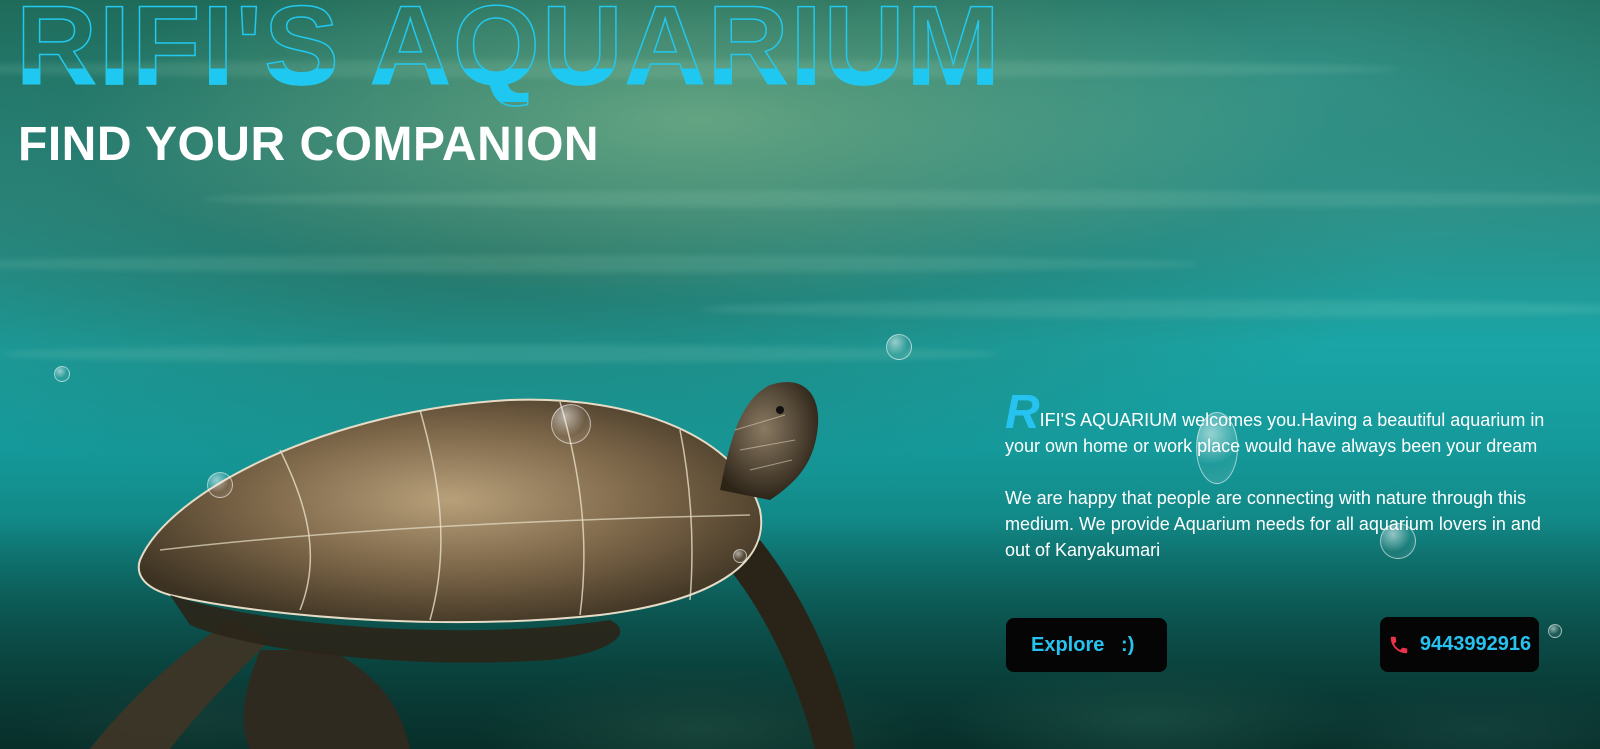 This screenshot has width=1600, height=749. What do you see at coordinates (1022, 412) in the screenshot?
I see `dropcap-letter: R` at bounding box center [1022, 412].